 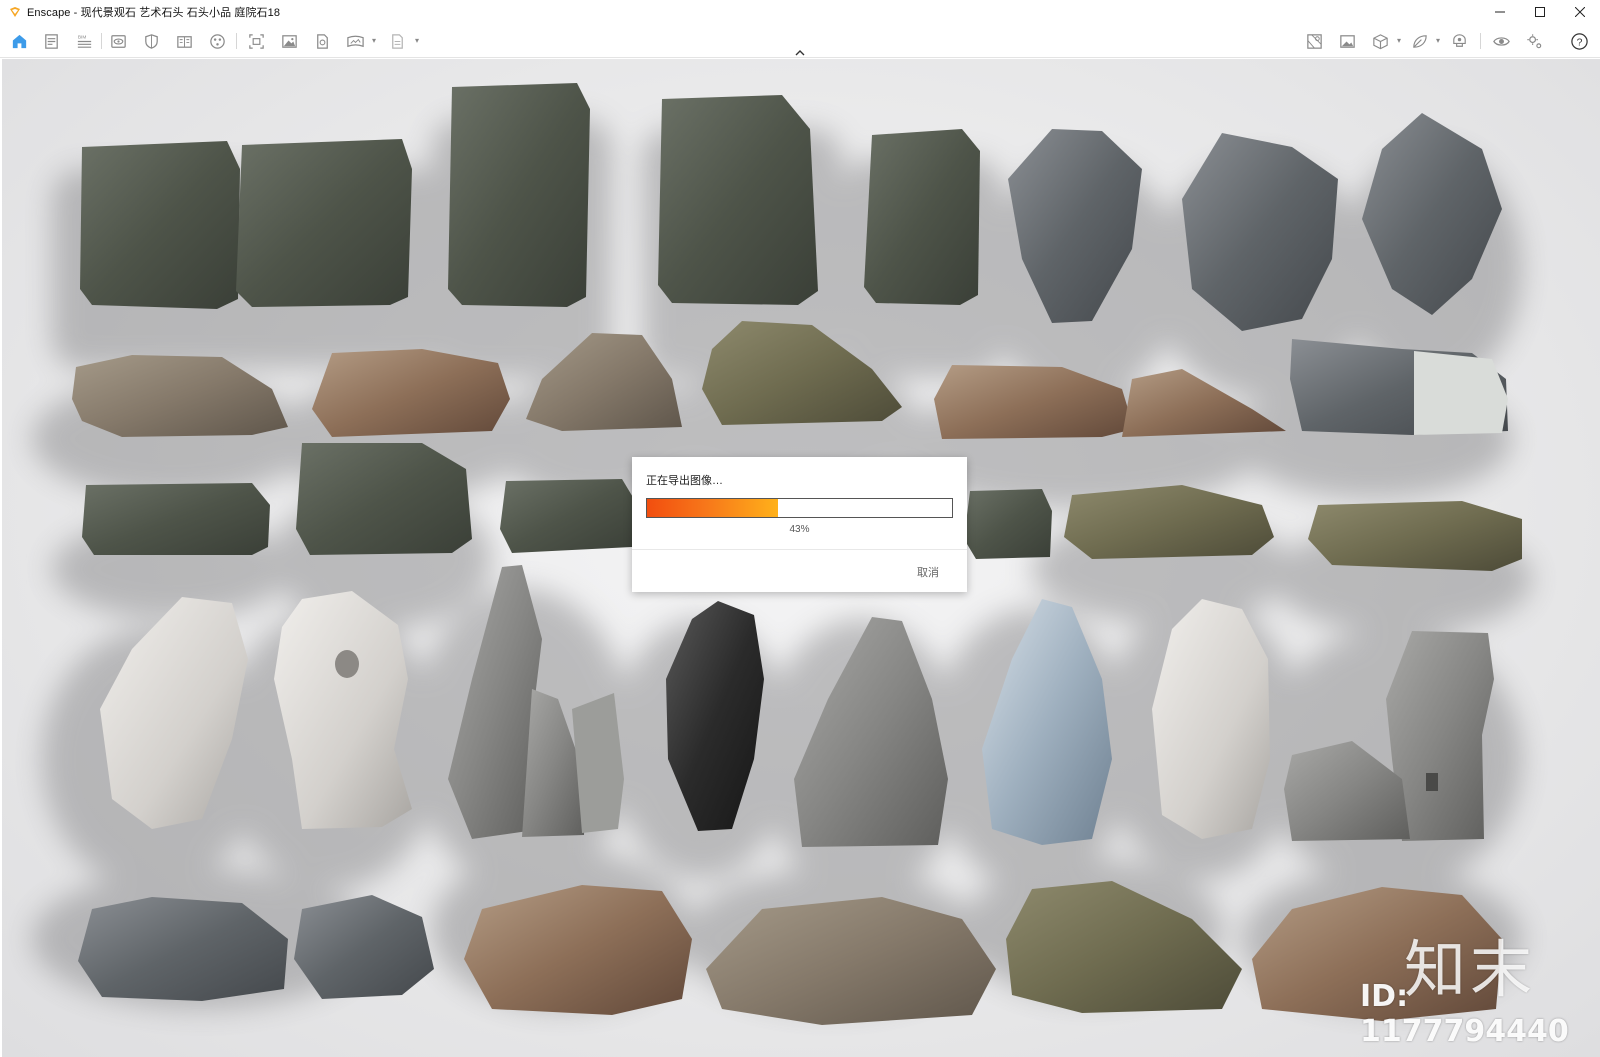 I want to click on file-export-icon, so click(x=322, y=41).